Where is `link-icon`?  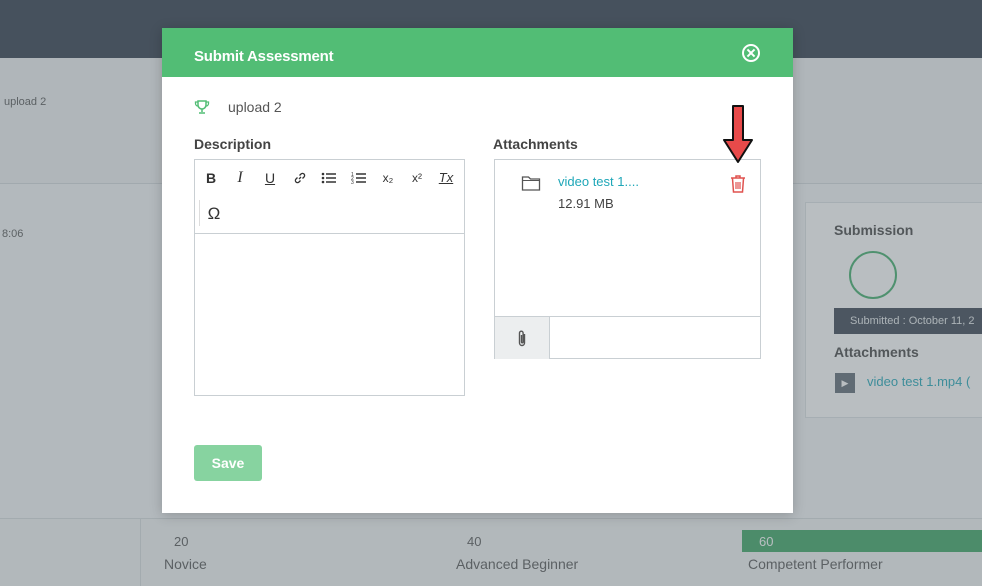
link-icon is located at coordinates (300, 178).